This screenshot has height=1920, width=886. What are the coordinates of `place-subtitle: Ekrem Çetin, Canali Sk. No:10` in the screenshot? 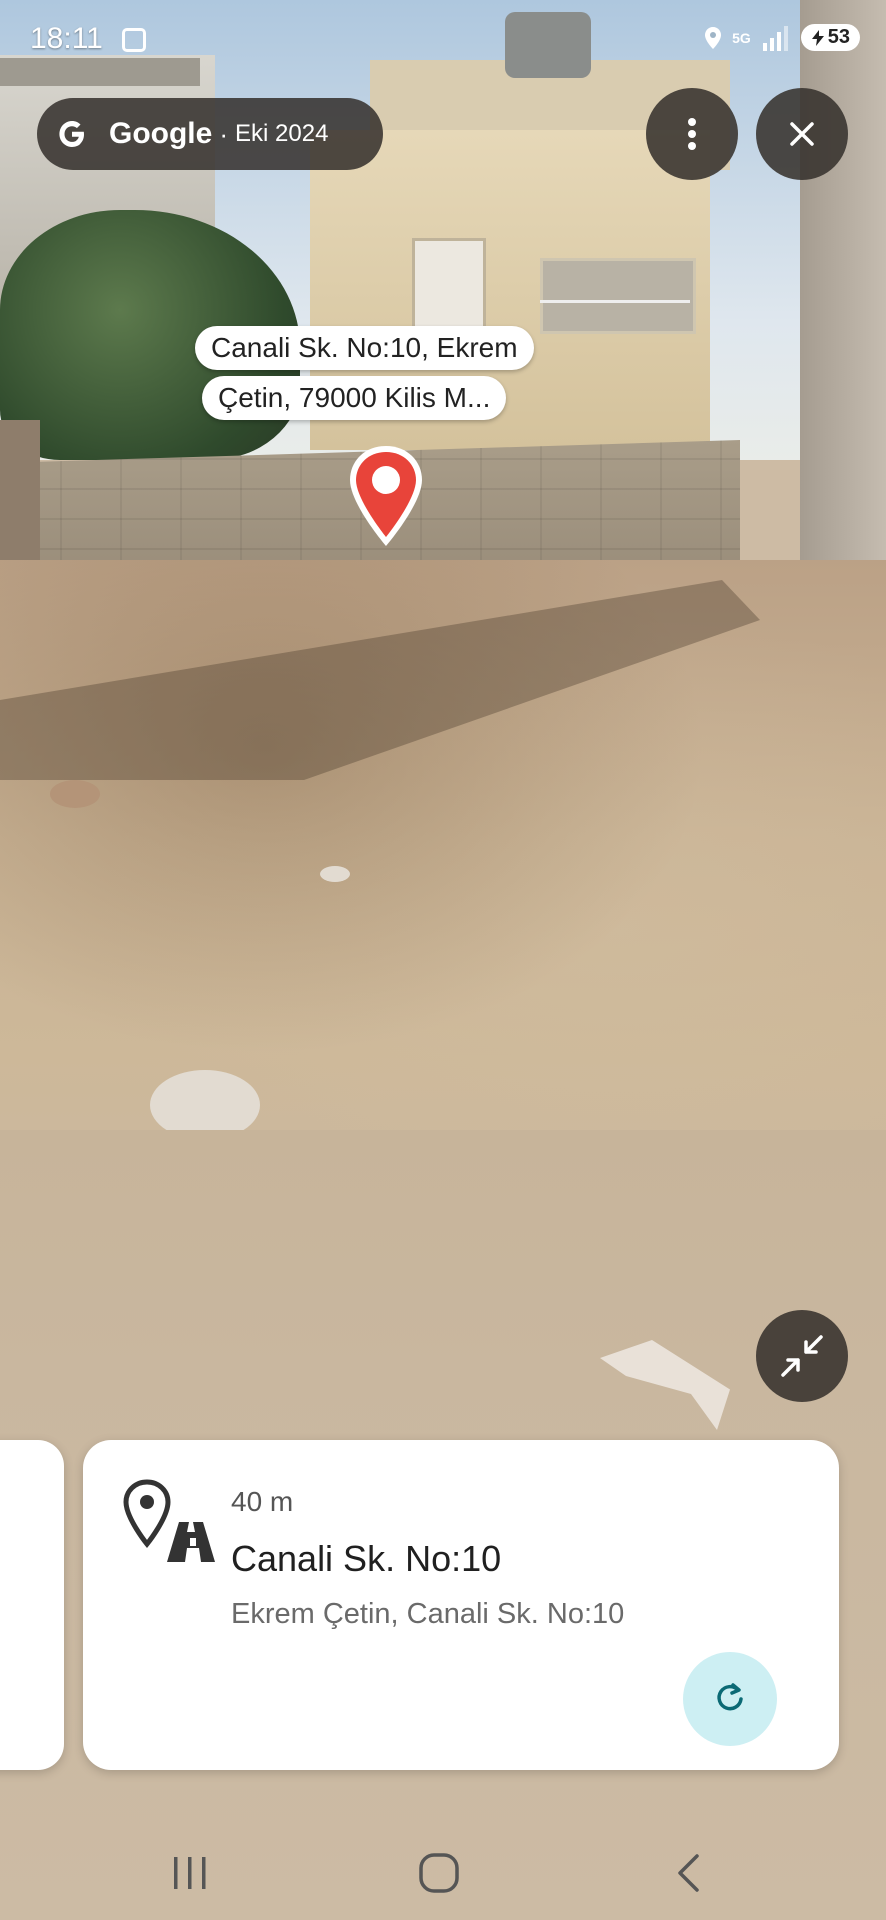 It's located at (428, 1614).